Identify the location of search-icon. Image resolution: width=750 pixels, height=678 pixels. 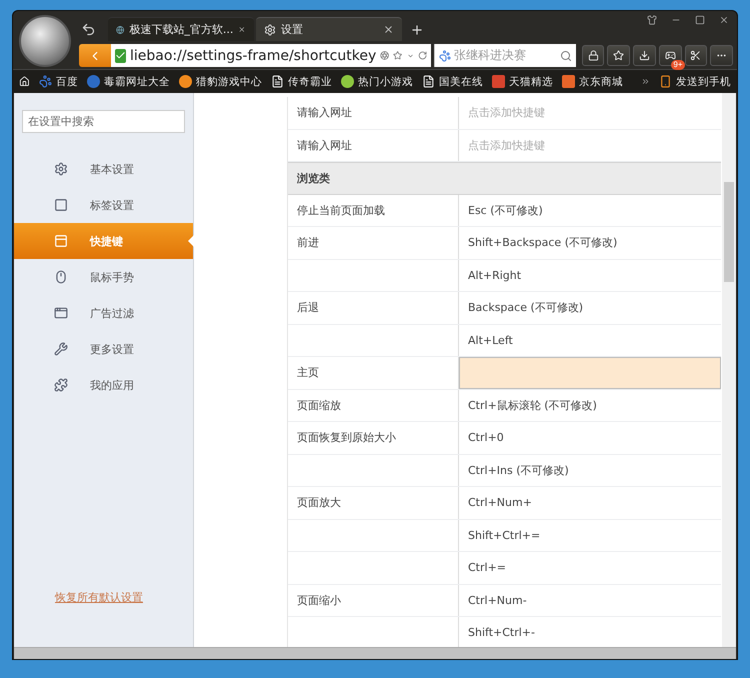
(566, 56).